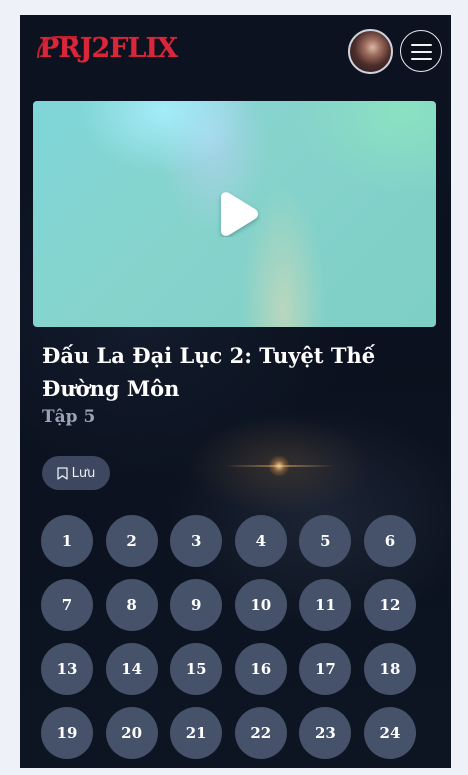 This screenshot has width=468, height=775. Describe the element at coordinates (235, 52) in the screenshot. I see `header: PRJ2FLIX` at that location.